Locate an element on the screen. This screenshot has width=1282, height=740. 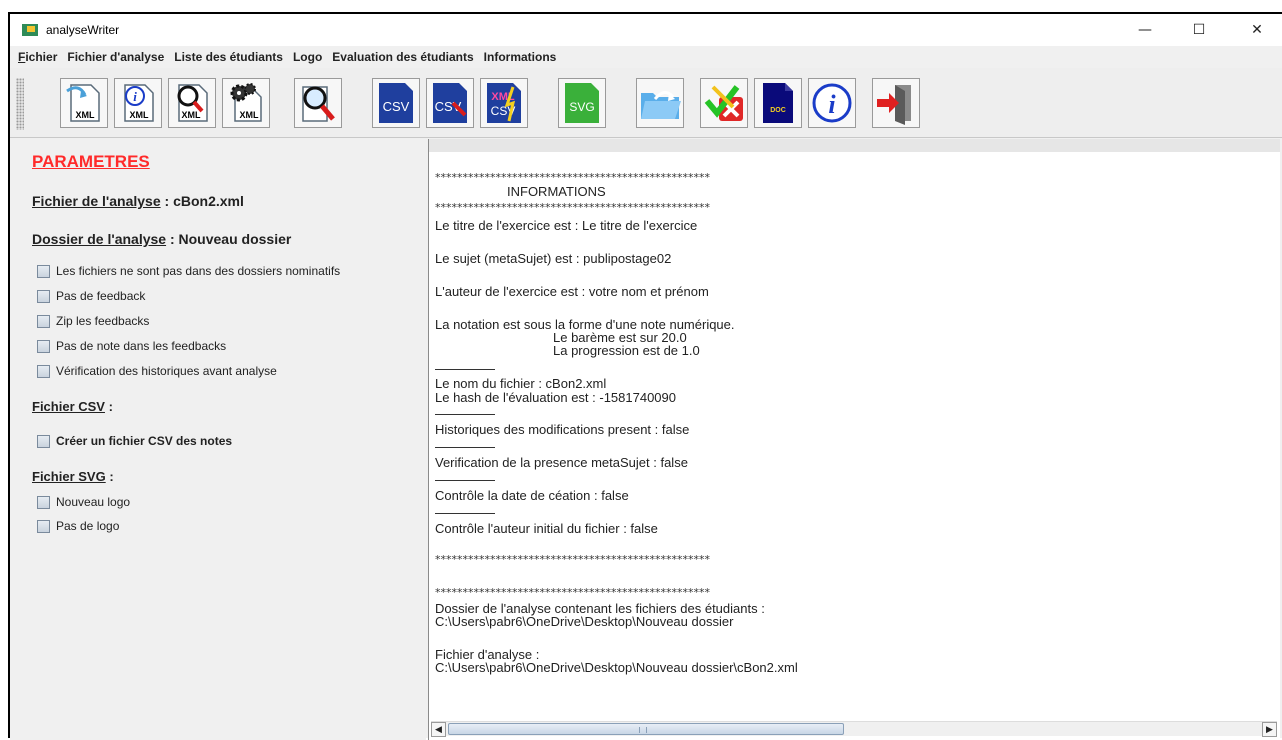
folder-button is located at coordinates (660, 103).